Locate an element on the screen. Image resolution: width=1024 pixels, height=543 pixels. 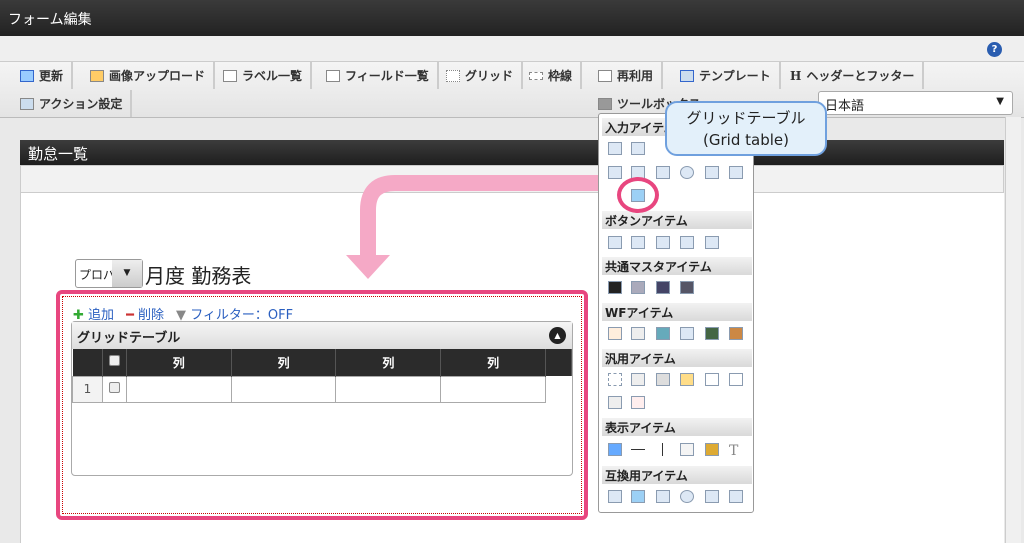
pointer-arrow is located at coordinates (482, 227).